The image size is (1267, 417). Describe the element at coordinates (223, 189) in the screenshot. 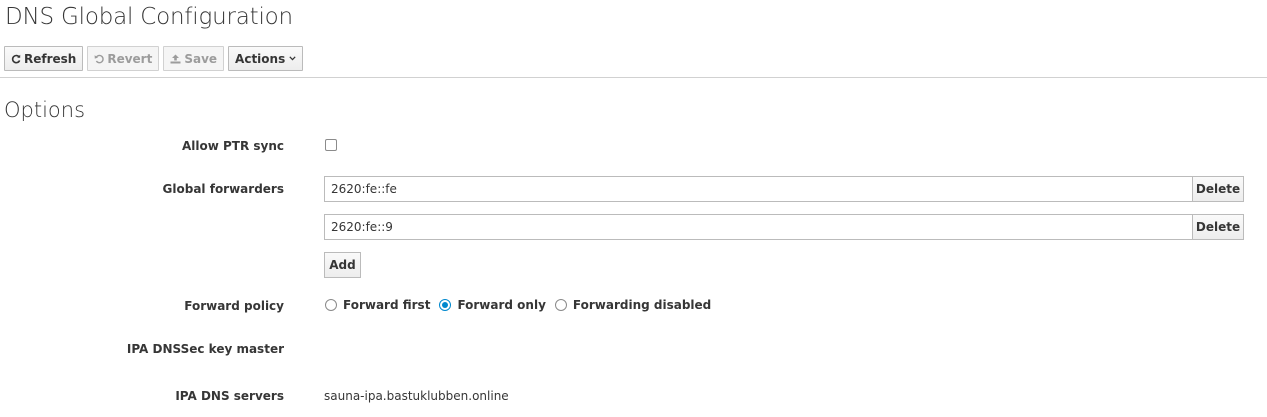

I see `global-forwarders-label: Global forwarders` at that location.